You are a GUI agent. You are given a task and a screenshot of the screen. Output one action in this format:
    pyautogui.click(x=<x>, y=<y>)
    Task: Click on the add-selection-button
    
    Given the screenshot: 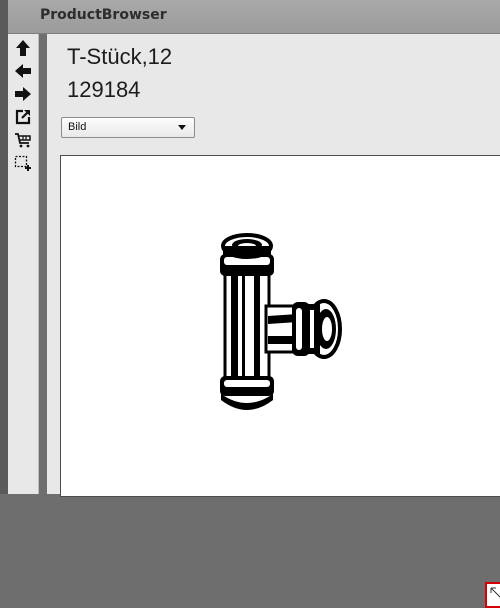 What is the action you would take?
    pyautogui.click(x=23, y=163)
    